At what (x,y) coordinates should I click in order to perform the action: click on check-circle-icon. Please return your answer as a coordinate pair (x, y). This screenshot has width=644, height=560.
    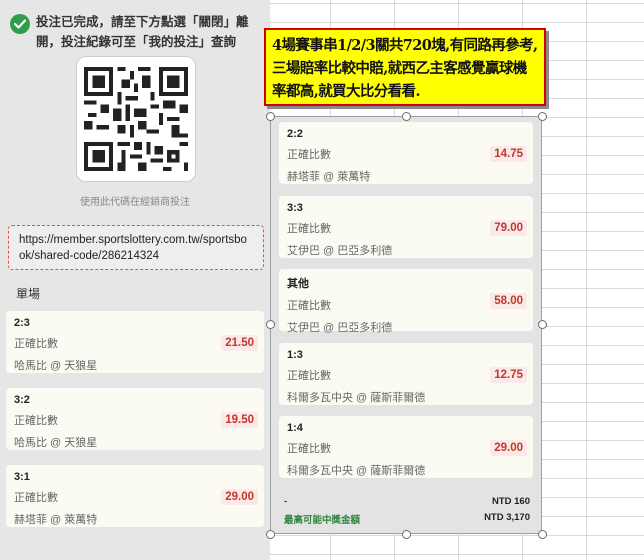
    Looking at the image, I should click on (20, 24).